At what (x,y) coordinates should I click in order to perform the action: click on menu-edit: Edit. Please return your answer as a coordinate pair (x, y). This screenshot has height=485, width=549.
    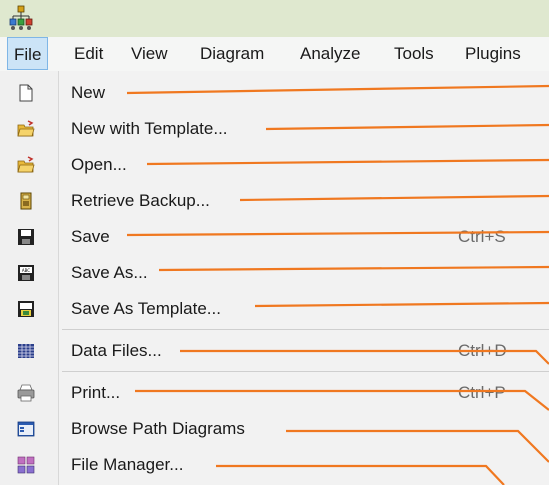
    Looking at the image, I should click on (88, 53).